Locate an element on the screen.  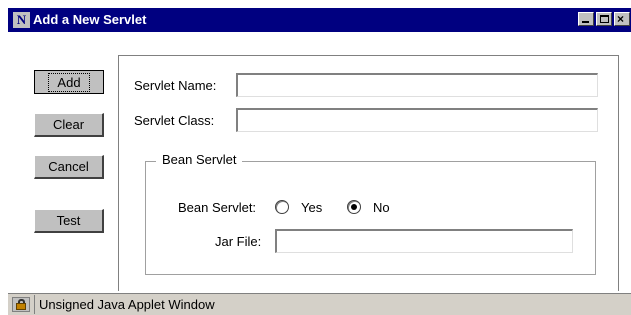
netscape-icon: N is located at coordinates (21, 20).